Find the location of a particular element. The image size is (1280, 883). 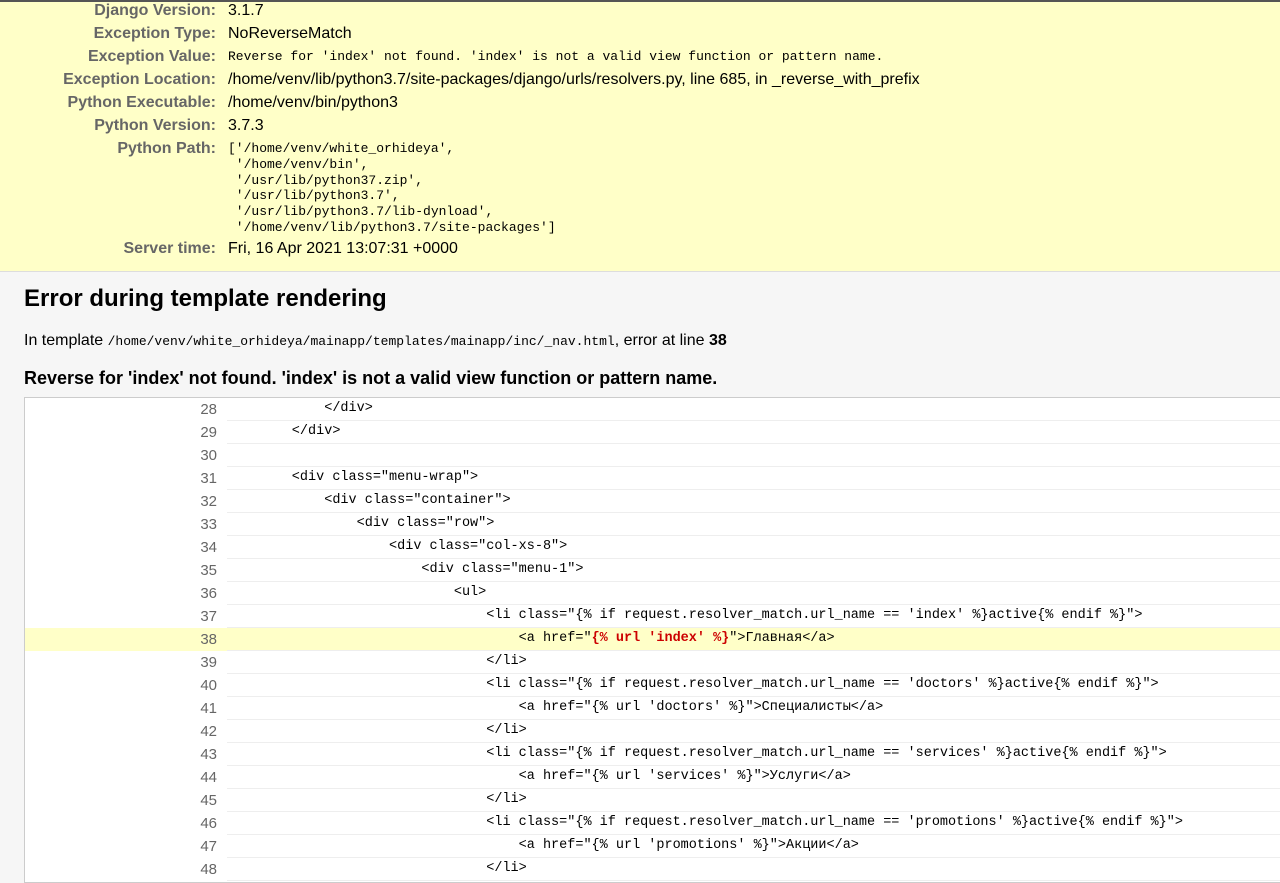

info-middle: , error at line is located at coordinates (661, 340).